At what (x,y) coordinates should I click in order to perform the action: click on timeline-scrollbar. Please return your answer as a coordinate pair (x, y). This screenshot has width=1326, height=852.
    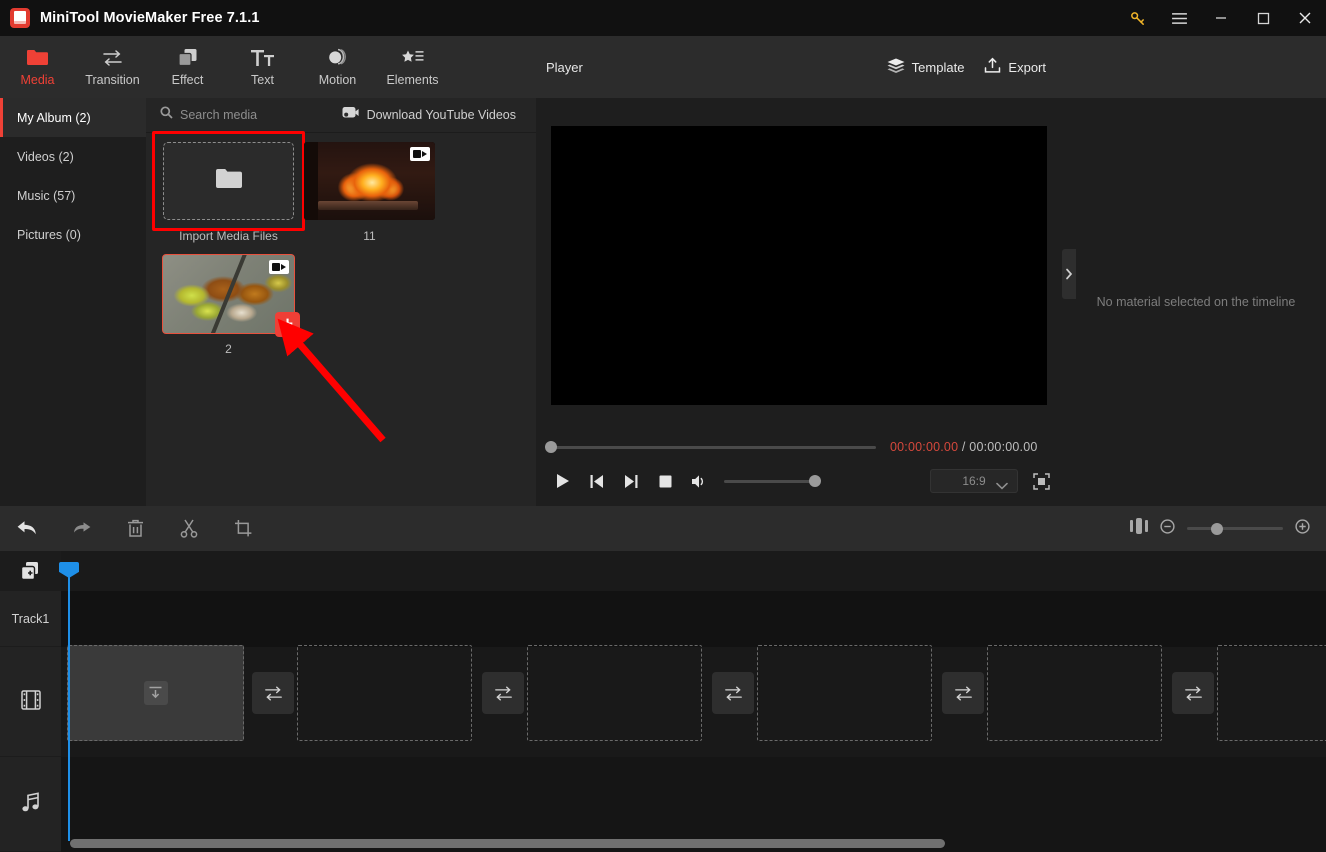
    Looking at the image, I should click on (693, 843).